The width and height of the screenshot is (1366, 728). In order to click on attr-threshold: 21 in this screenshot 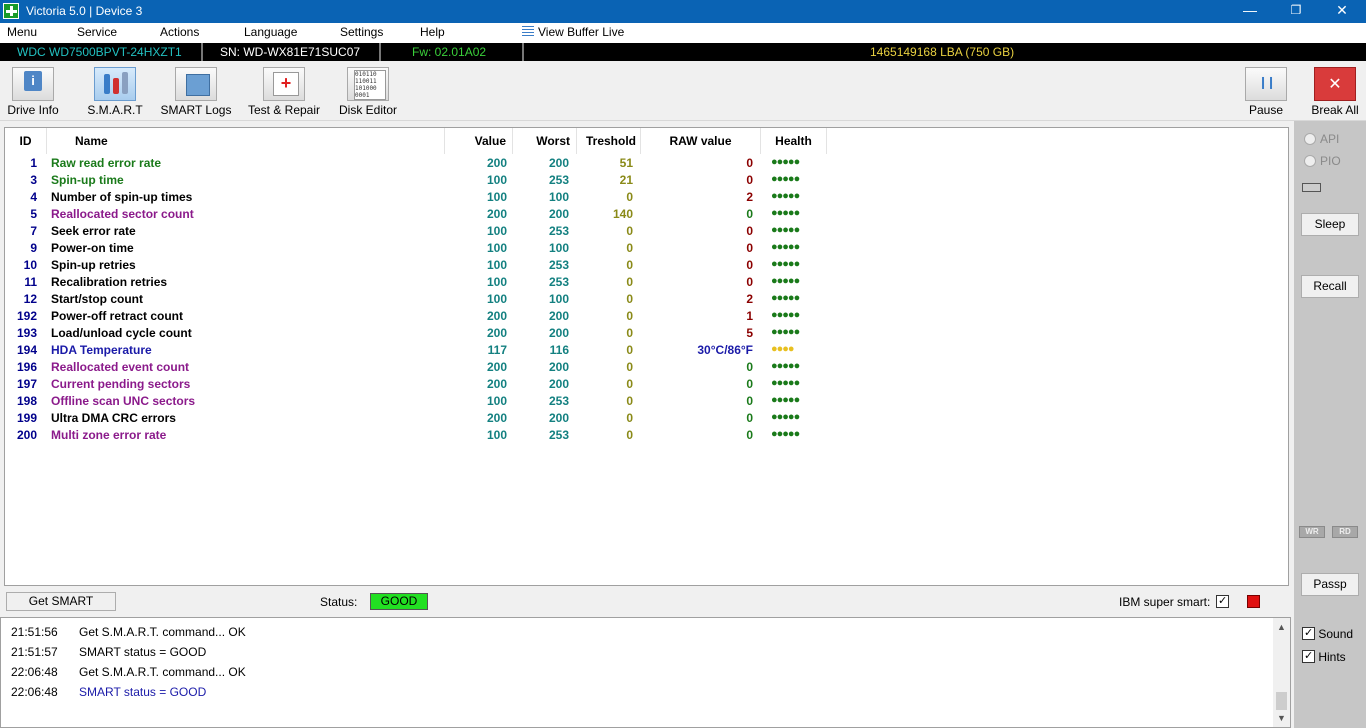, I will do `click(626, 180)`.